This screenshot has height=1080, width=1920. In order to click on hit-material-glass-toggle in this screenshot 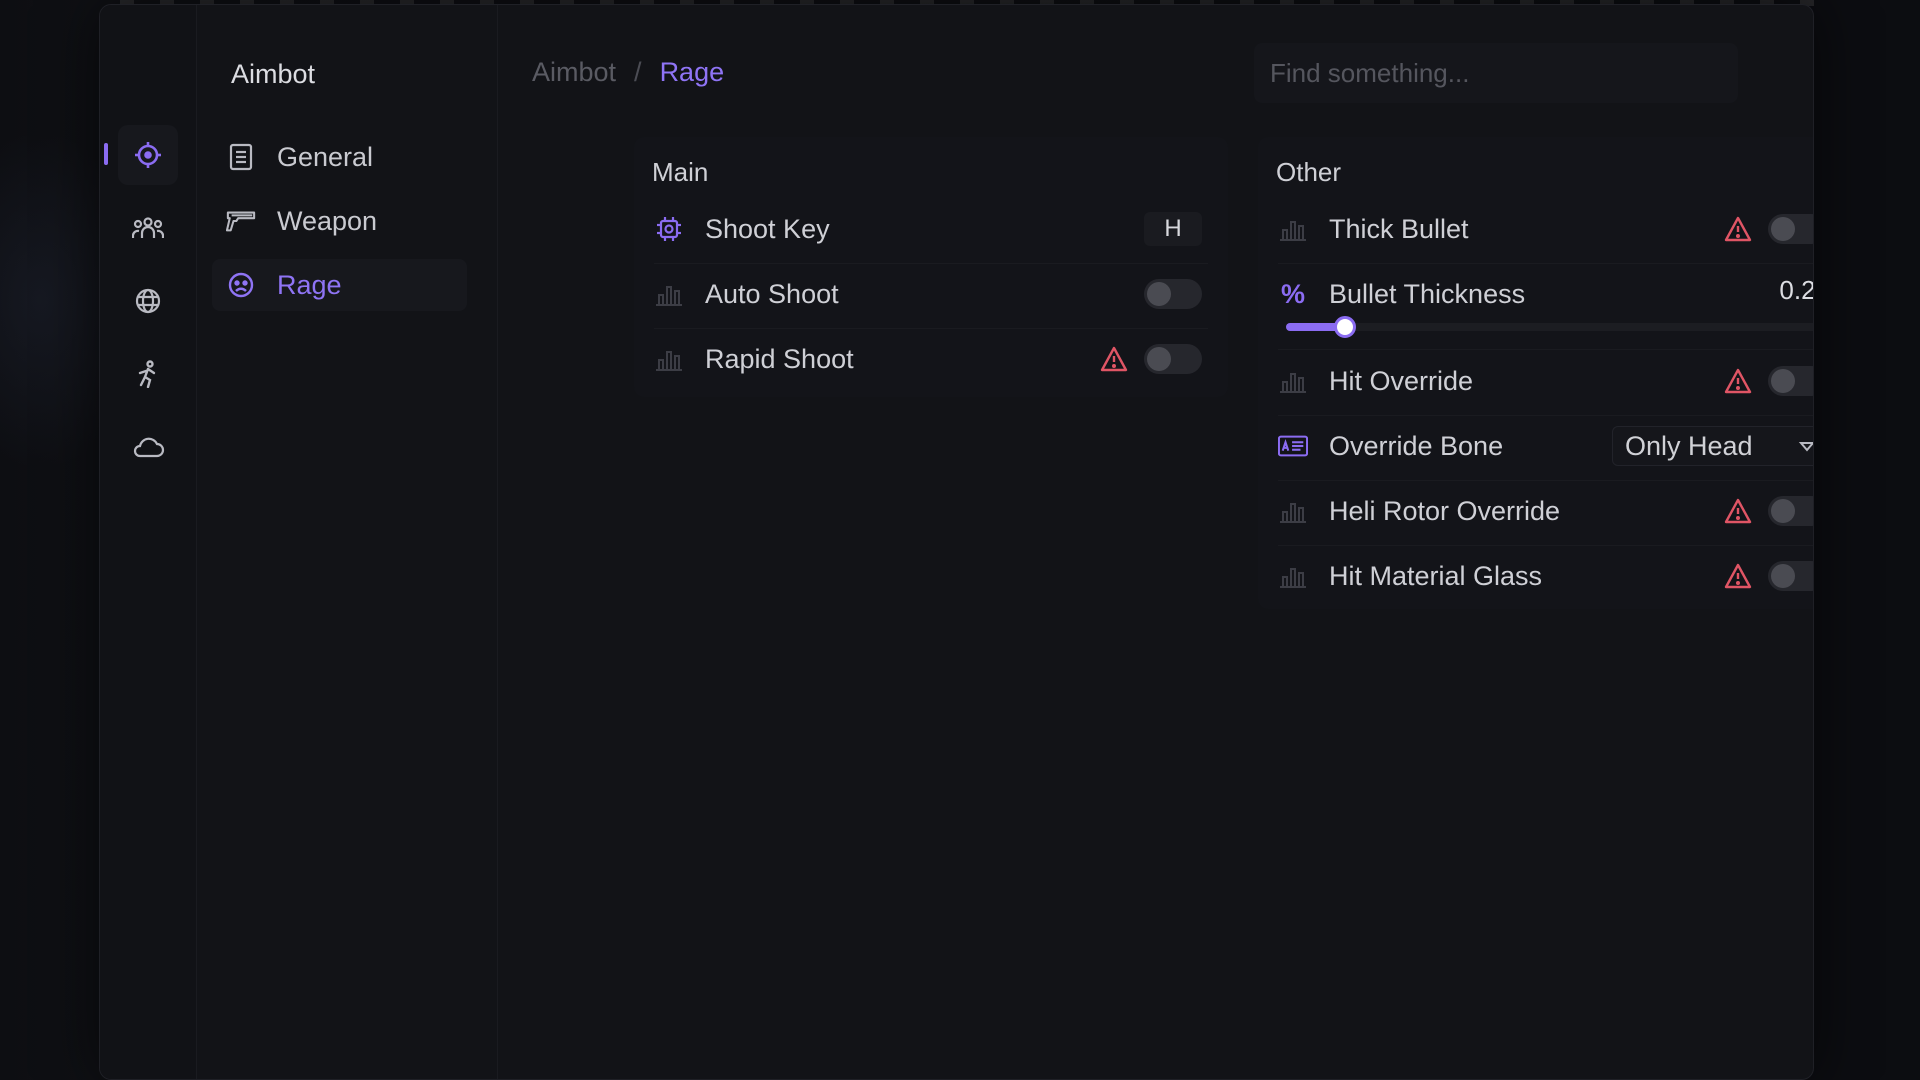, I will do `click(1790, 576)`.